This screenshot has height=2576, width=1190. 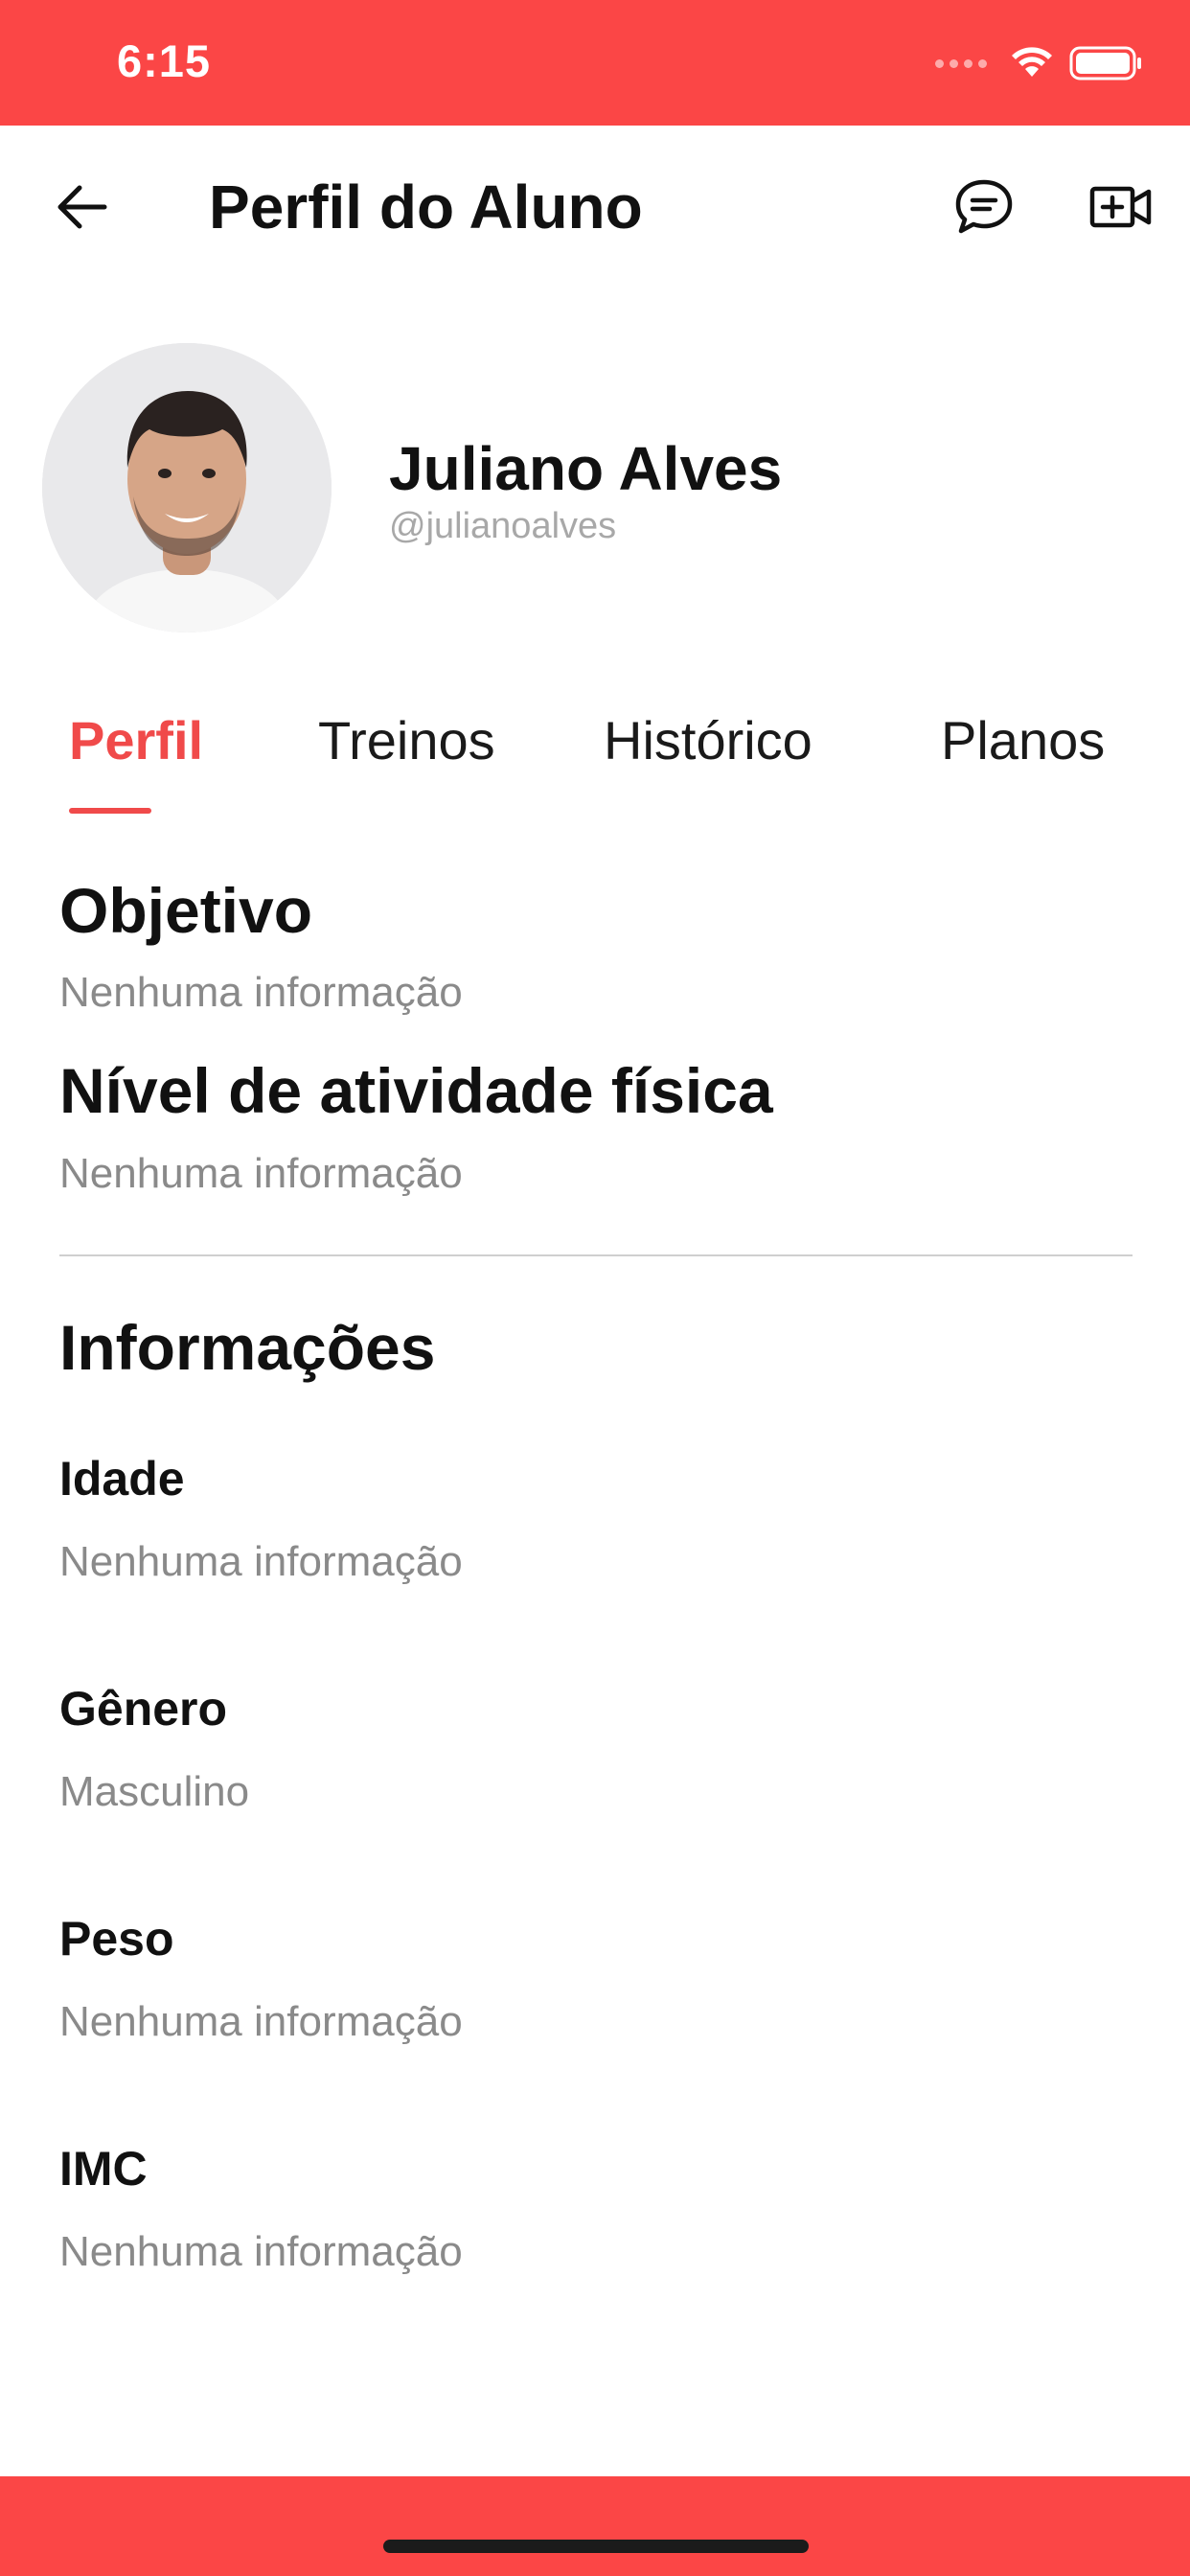 What do you see at coordinates (144, 1709) in the screenshot?
I see `field-label-genero: Gênero` at bounding box center [144, 1709].